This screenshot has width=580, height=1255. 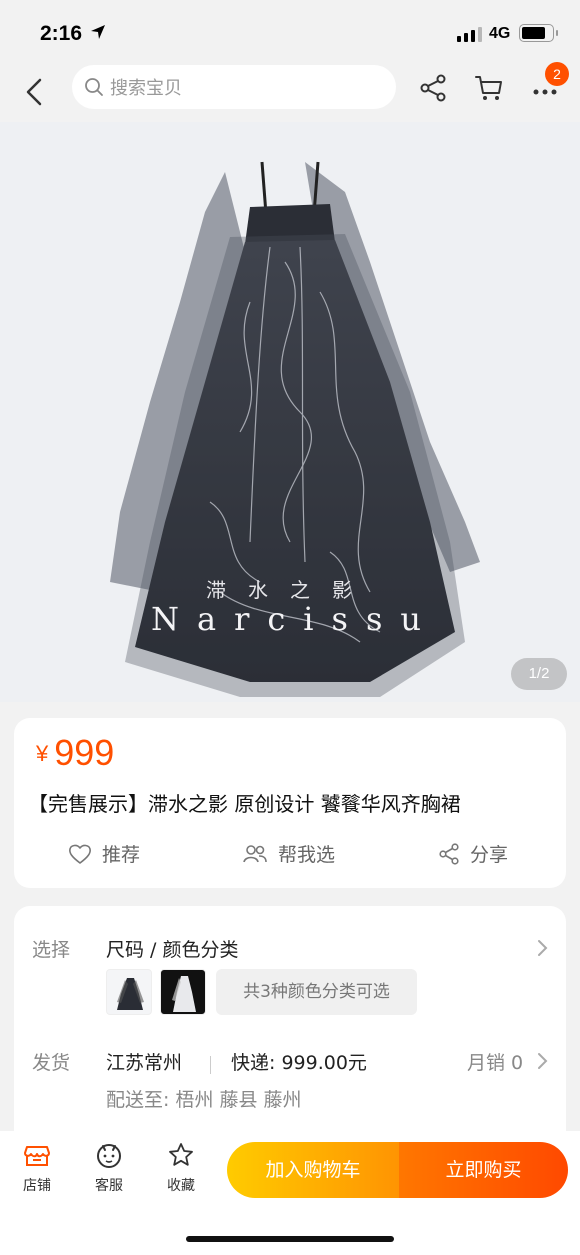 I want to click on white-dress-thumbnail, so click(x=184, y=994).